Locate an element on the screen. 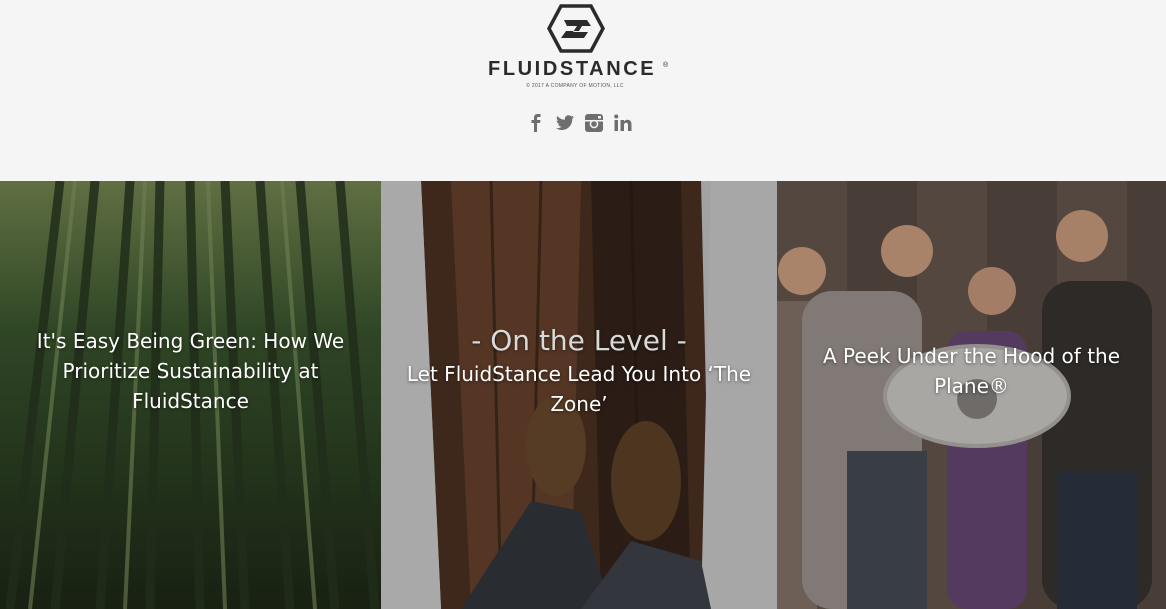  fluidstance-logo-icon is located at coordinates (576, 28).